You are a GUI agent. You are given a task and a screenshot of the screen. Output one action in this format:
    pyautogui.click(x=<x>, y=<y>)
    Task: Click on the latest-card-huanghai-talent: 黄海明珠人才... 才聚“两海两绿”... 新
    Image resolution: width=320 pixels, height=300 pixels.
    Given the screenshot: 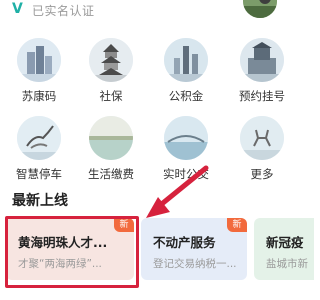 What is the action you would take?
    pyautogui.click(x=70, y=249)
    